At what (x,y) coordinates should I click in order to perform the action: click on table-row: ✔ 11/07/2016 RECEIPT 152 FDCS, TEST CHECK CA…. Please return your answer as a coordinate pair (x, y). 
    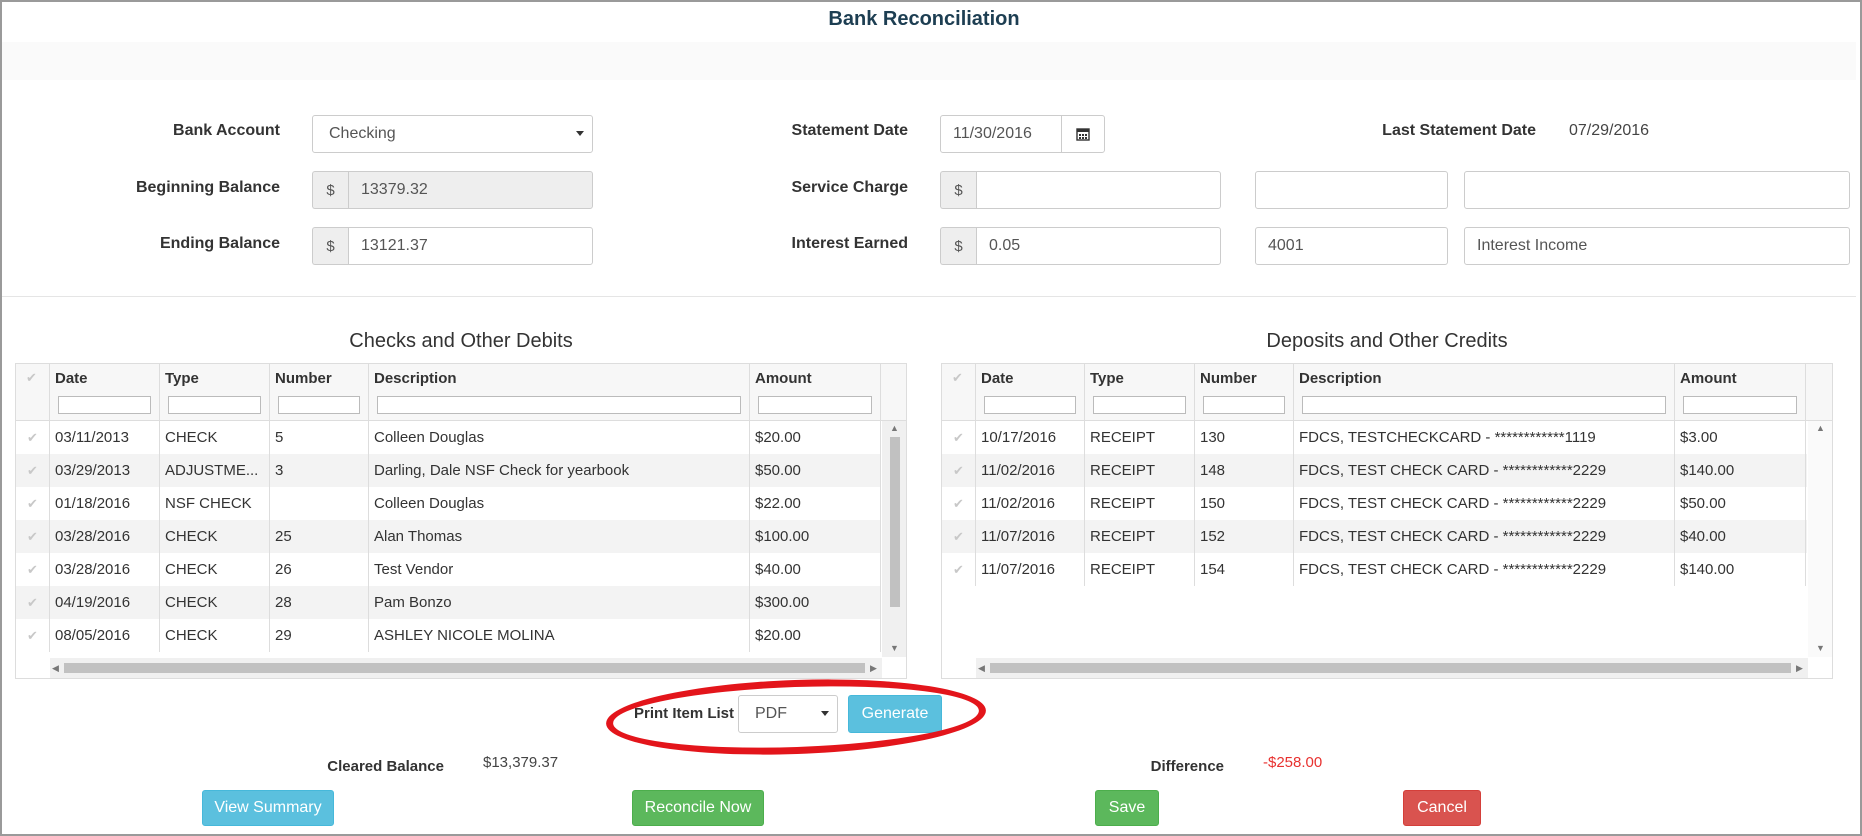
    Looking at the image, I should click on (1374, 536).